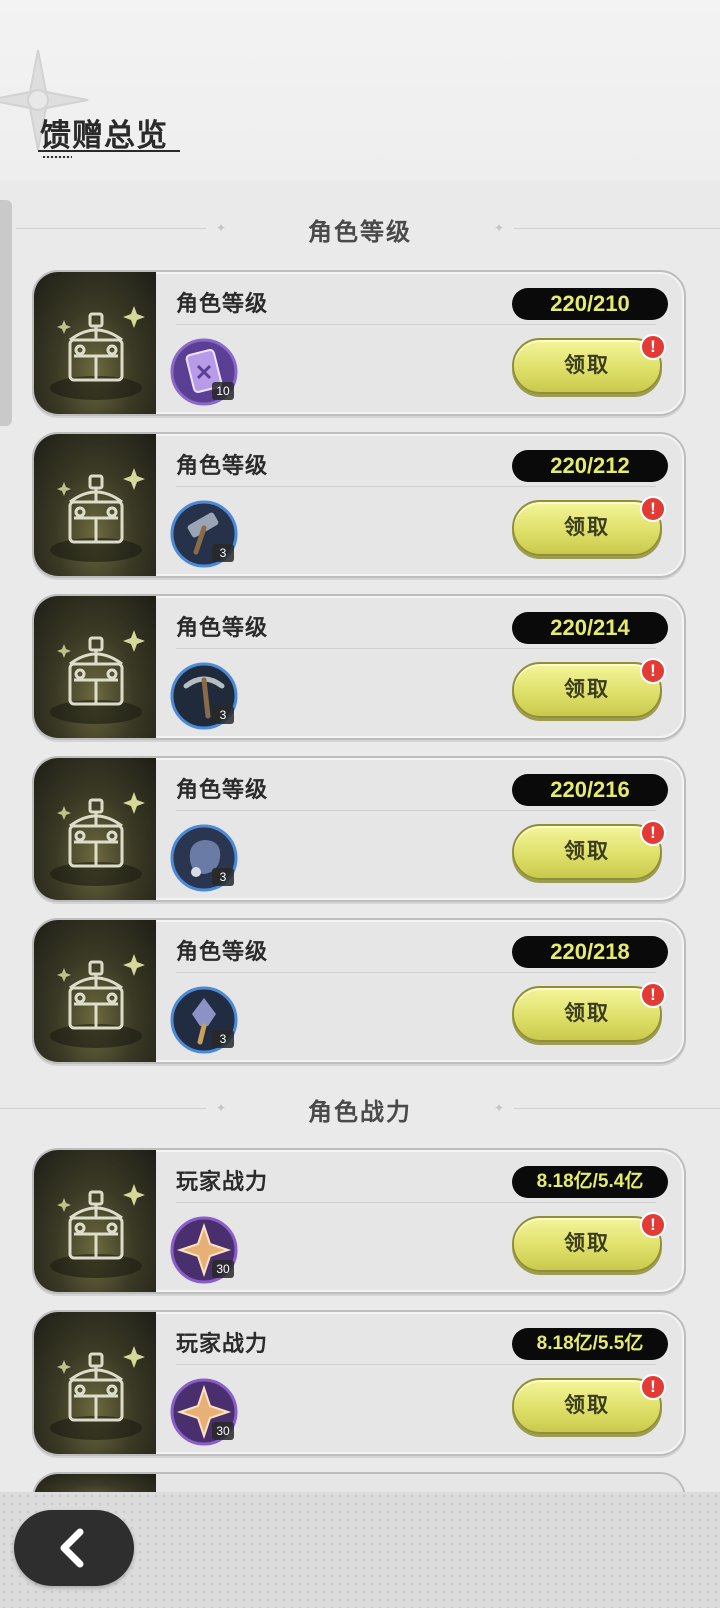 The height and width of the screenshot is (1608, 720). What do you see at coordinates (590, 1344) in the screenshot?
I see `progress-badge: 8.18亿/5.5亿` at bounding box center [590, 1344].